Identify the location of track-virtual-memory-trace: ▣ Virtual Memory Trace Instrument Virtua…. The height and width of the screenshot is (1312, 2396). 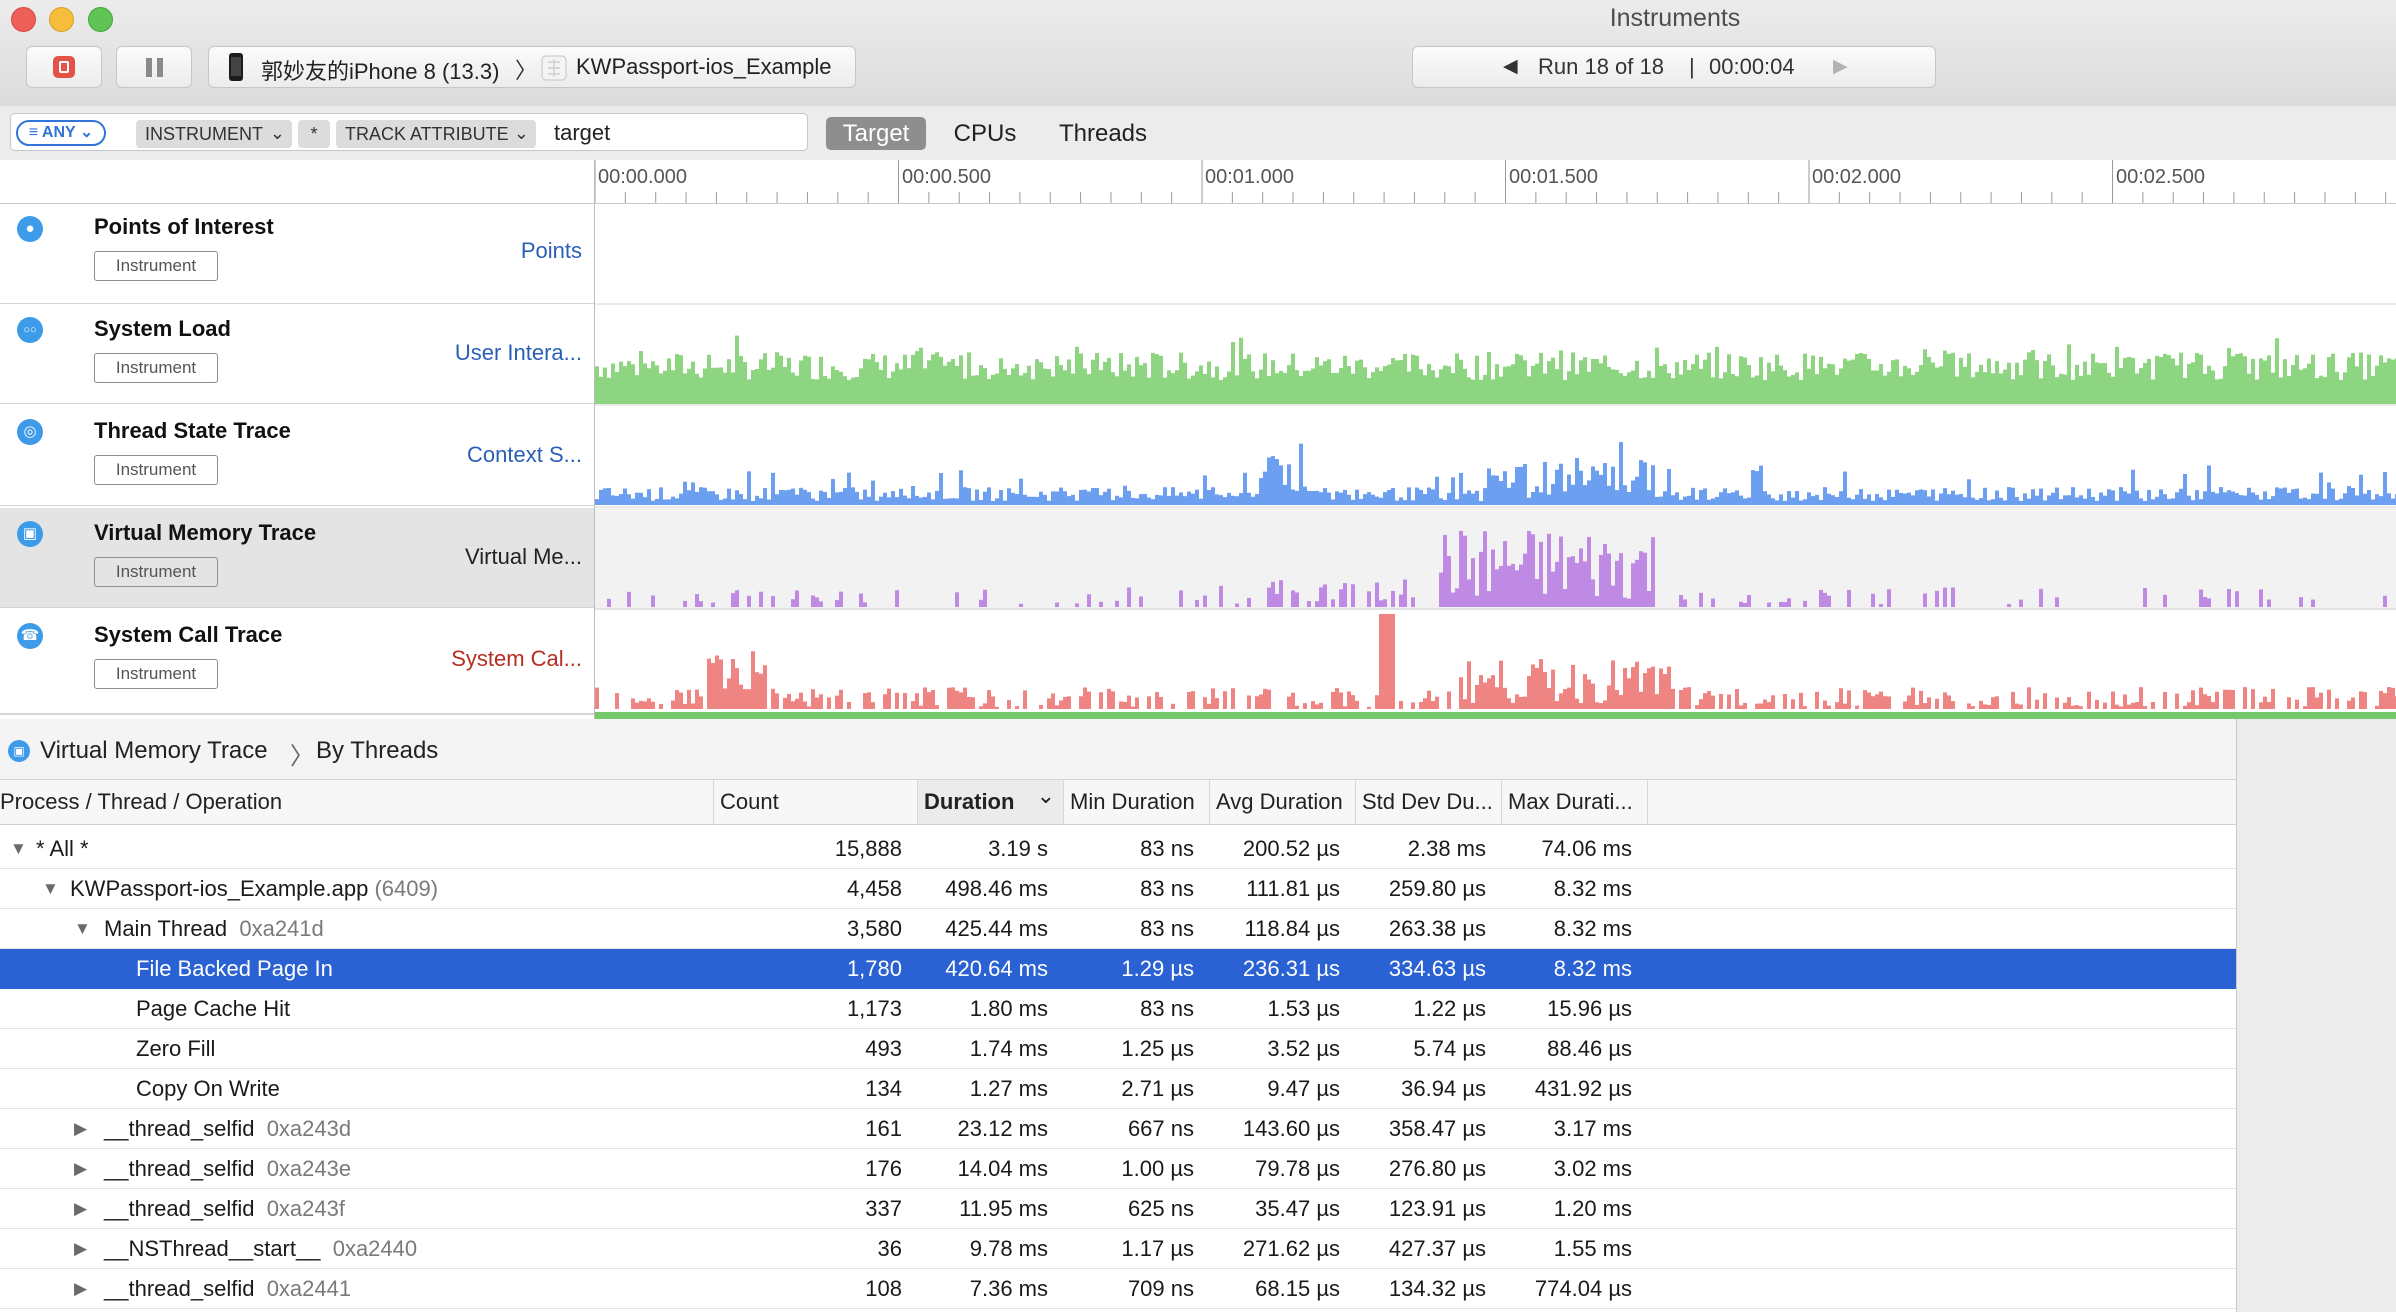
(297, 558).